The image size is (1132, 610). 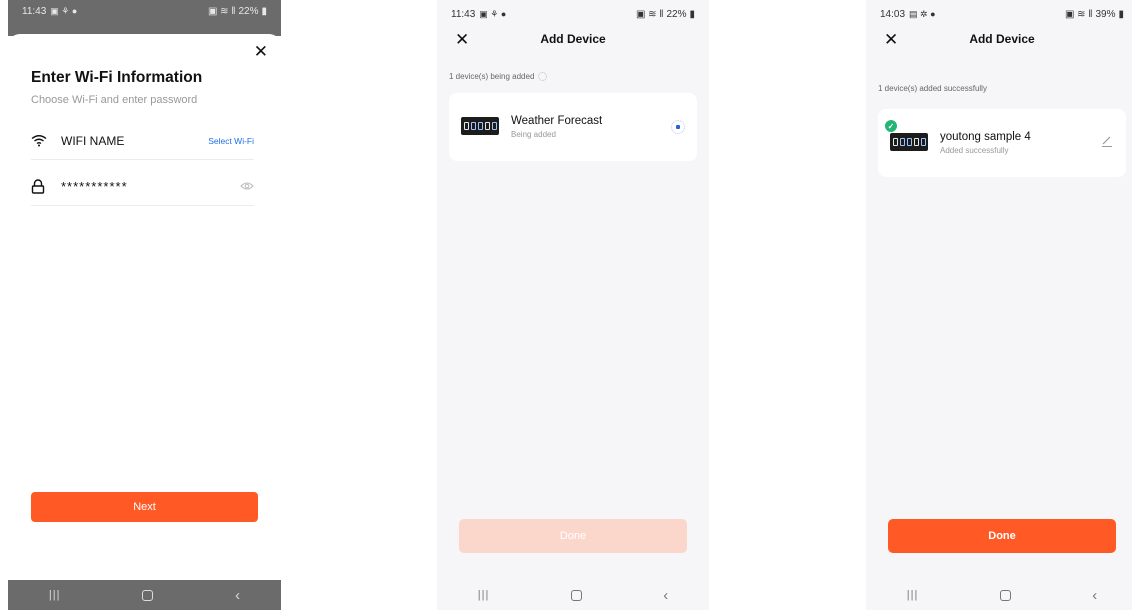 I want to click on progress-text: 1 device(s) being added, so click(x=498, y=76).